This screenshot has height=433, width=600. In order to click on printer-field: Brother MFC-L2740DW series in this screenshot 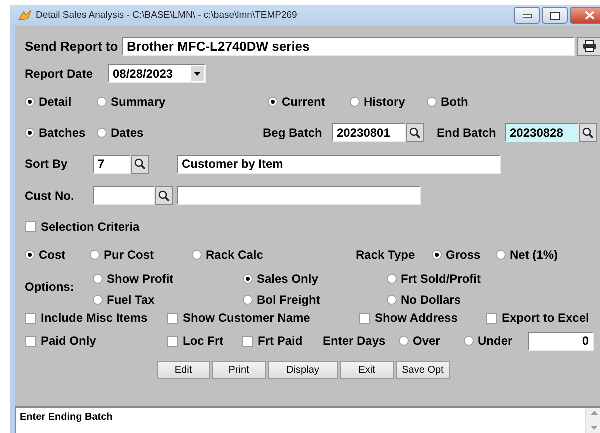, I will do `click(348, 46)`.